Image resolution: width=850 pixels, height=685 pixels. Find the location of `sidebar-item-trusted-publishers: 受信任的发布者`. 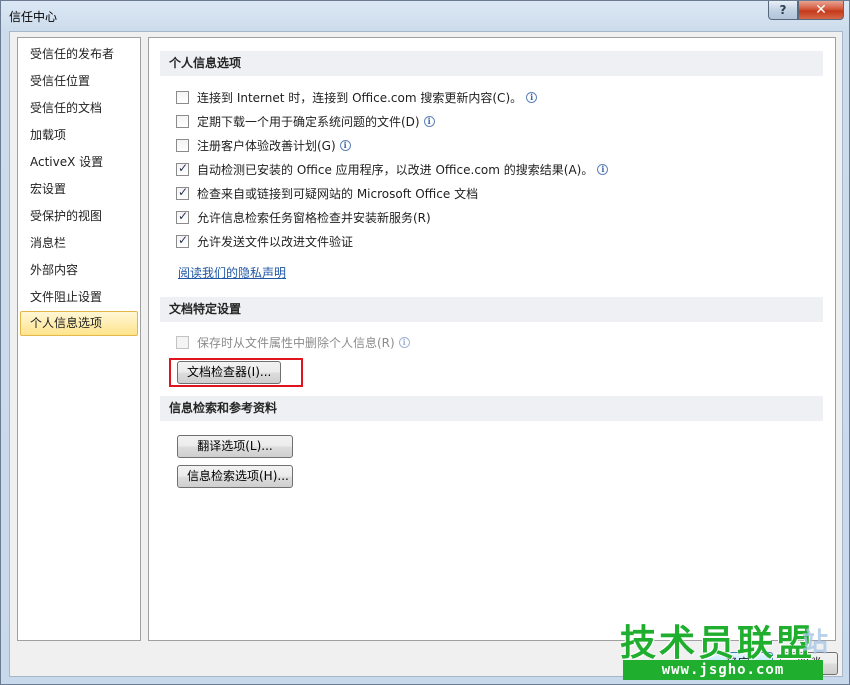

sidebar-item-trusted-publishers: 受信任的发布者 is located at coordinates (72, 54).